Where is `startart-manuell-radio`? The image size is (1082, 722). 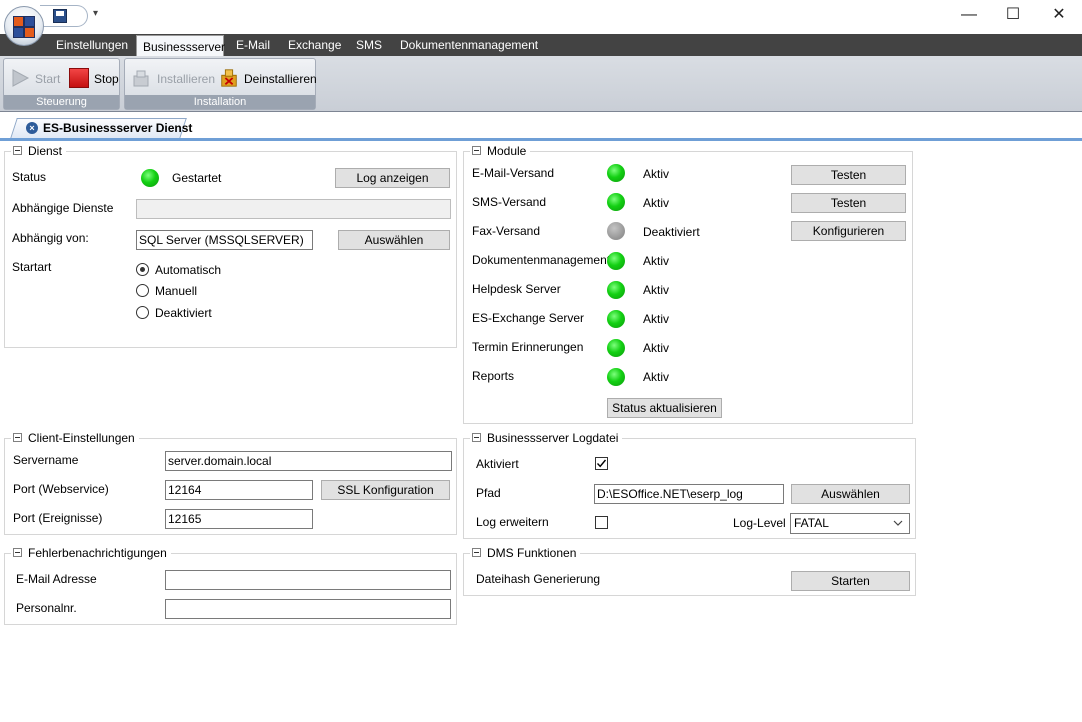 startart-manuell-radio is located at coordinates (142, 290).